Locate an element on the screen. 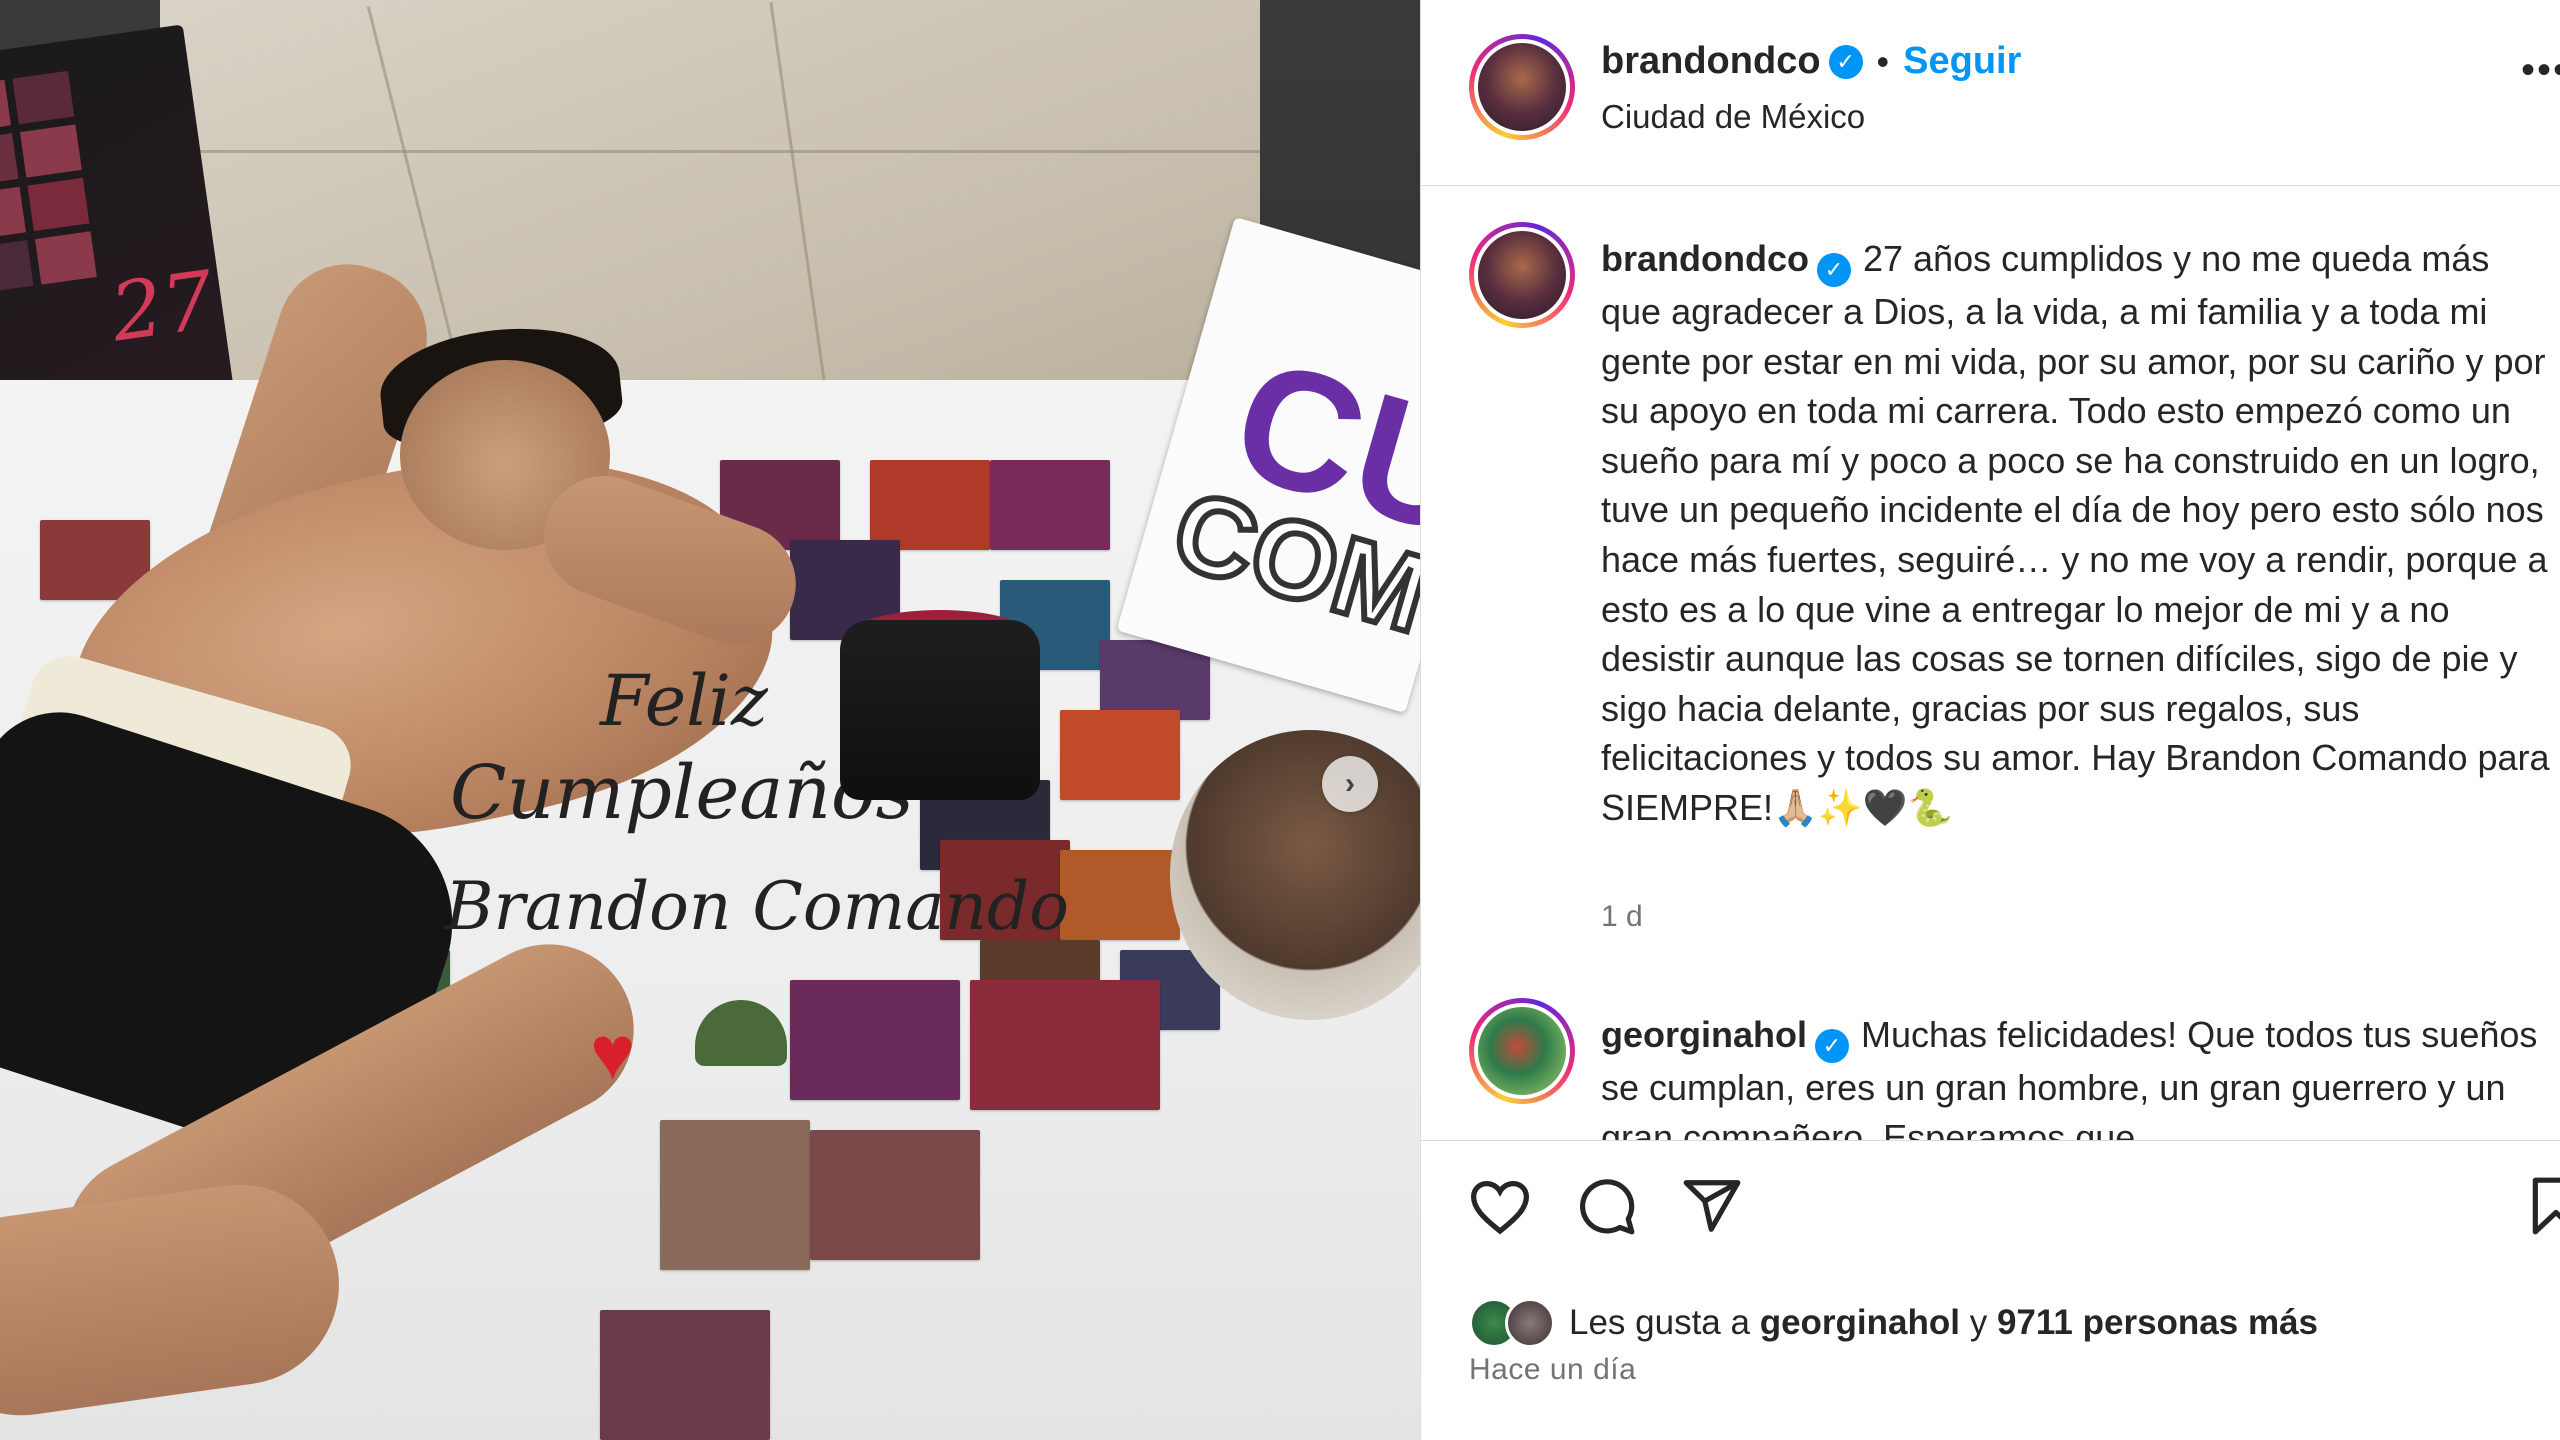 This screenshot has width=2560, height=1440. share-icon is located at coordinates (1712, 1206).